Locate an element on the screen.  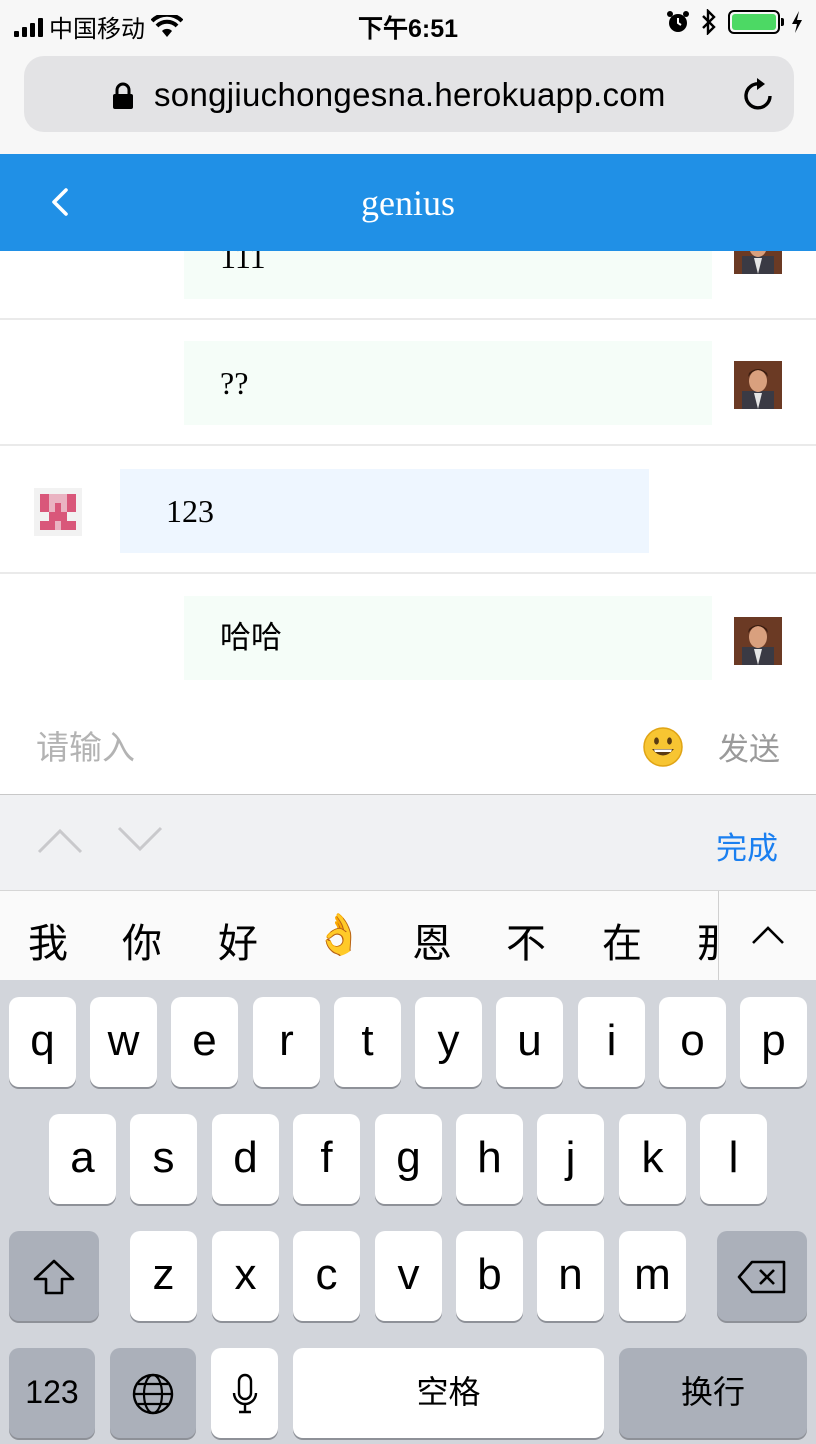
candidate-word: 我 is located at coordinates (48, 940).